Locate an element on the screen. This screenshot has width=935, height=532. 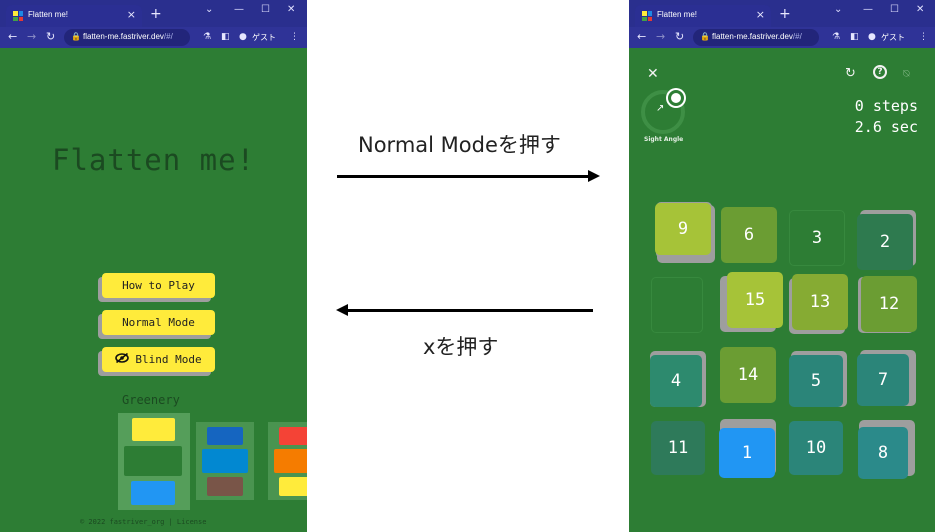
swatch-dark-blue is located at coordinates (225, 436).